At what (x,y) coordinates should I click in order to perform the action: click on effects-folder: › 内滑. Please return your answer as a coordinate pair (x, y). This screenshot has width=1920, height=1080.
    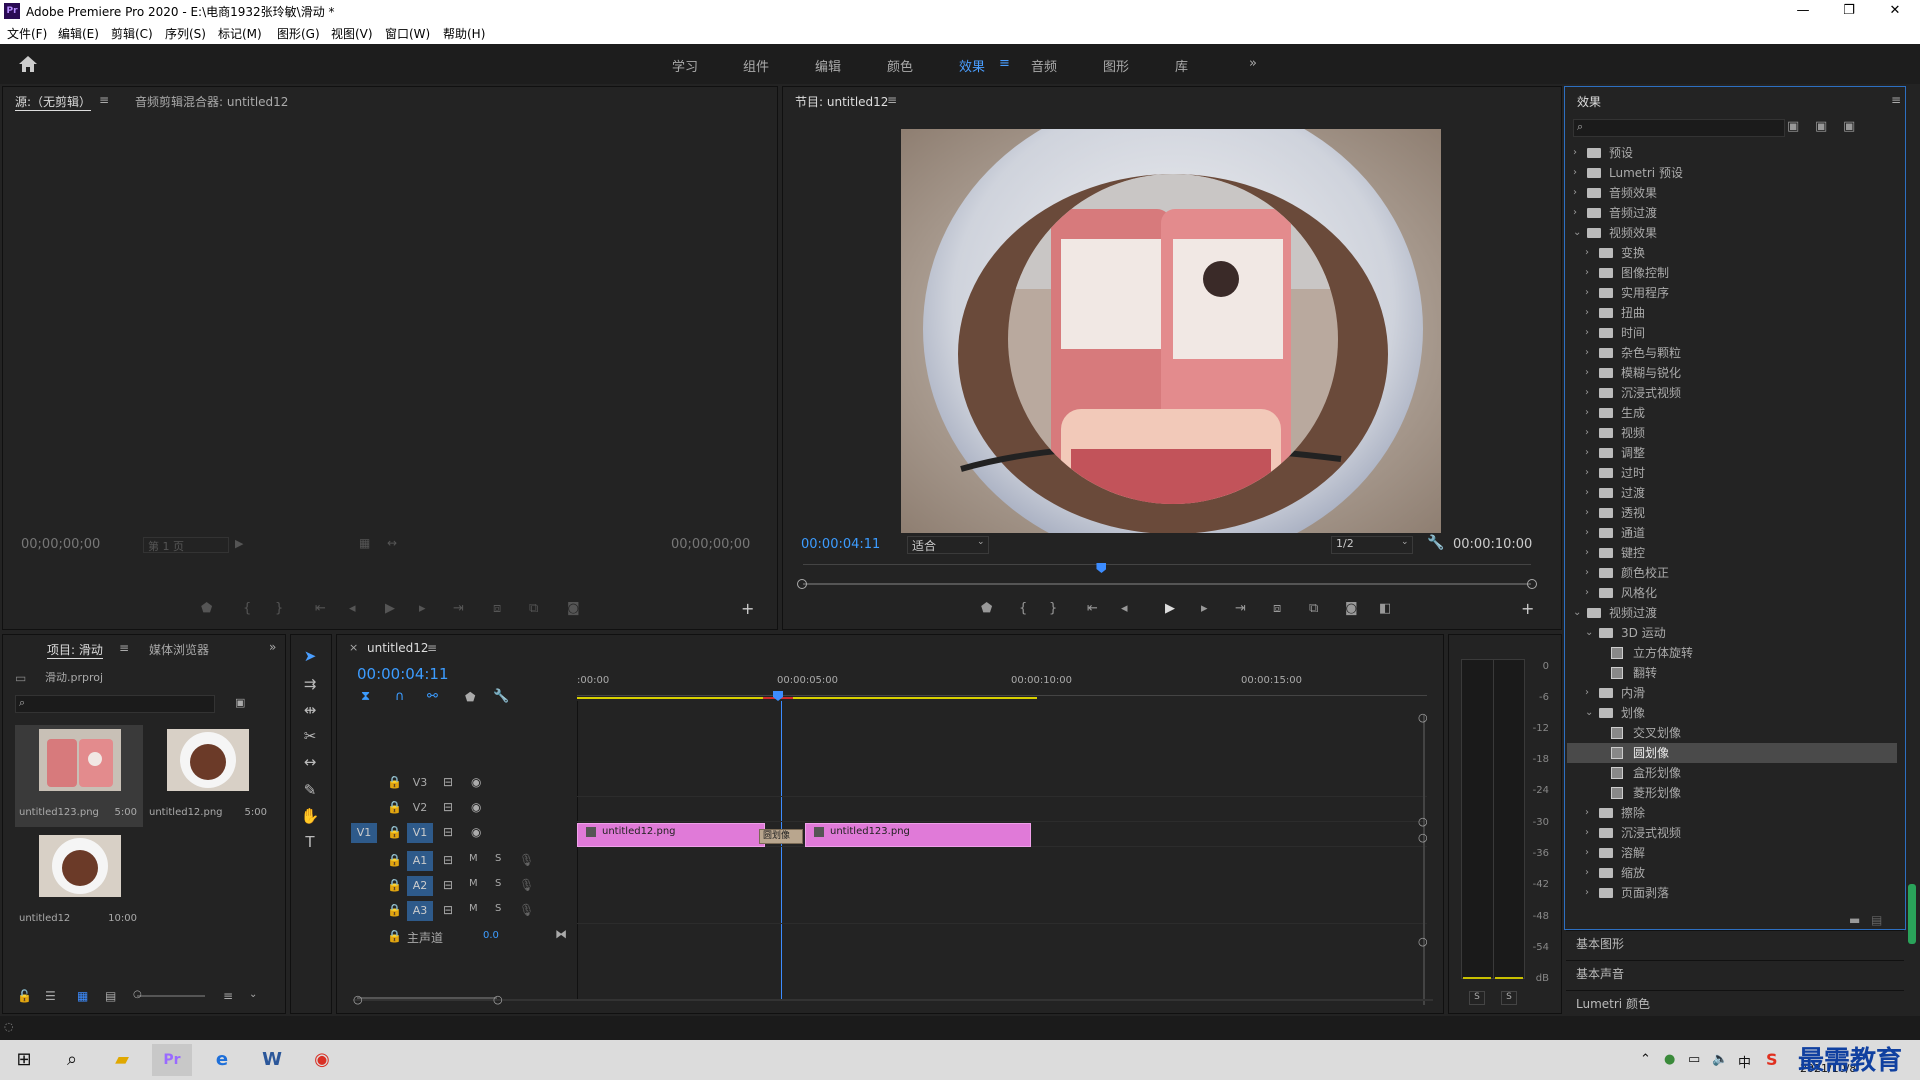
    Looking at the image, I should click on (1732, 693).